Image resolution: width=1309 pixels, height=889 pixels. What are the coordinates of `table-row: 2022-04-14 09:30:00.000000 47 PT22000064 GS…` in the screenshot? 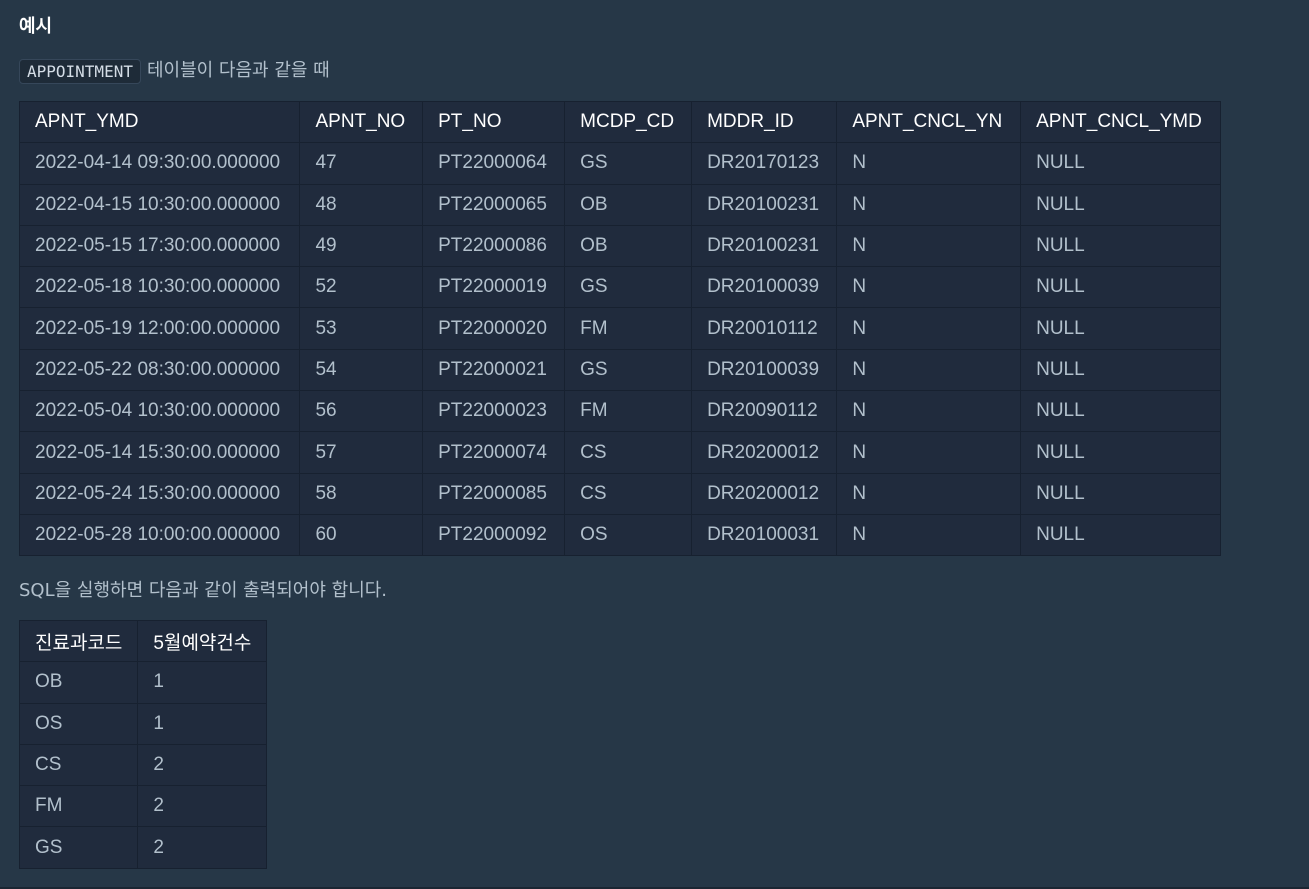 It's located at (619, 163).